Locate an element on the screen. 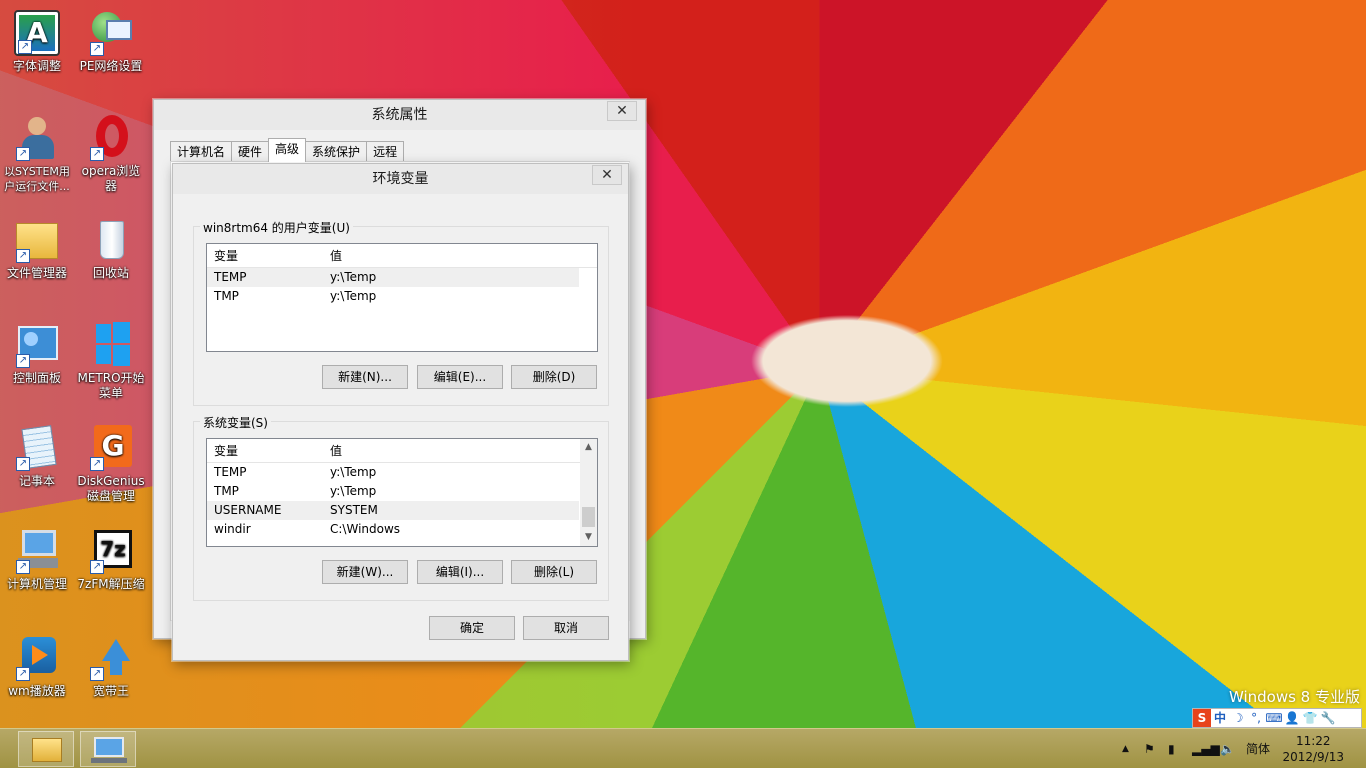 The image size is (1366, 768). desktop-icon-diskgenius: G ↗ DiskGenius磁盘管理 is located at coordinates (111, 464).